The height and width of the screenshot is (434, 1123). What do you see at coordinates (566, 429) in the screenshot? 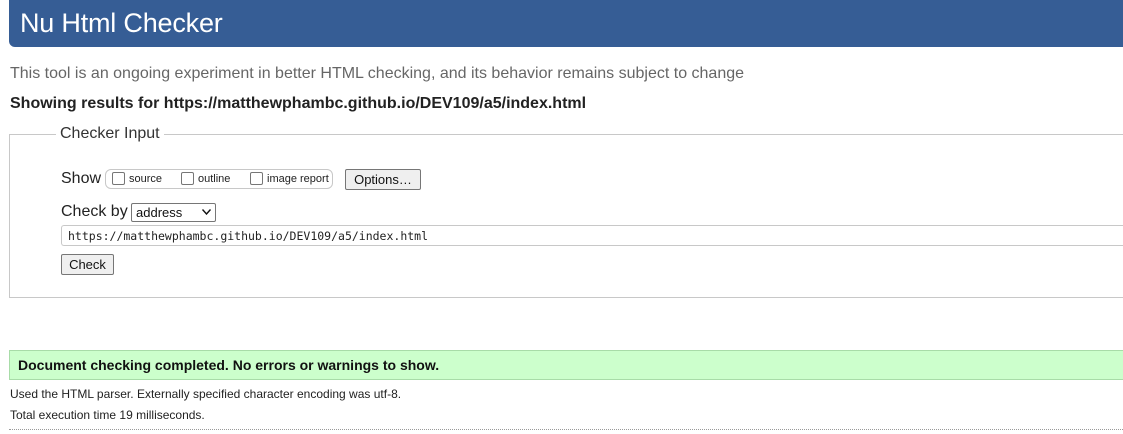
I see `bottom-divider` at bounding box center [566, 429].